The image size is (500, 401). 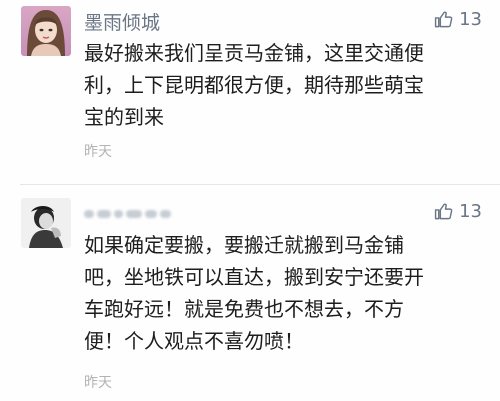 I want to click on comment-content: 最好搬来我们呈贡马金铺，这里交通便 利，上下昆明都很方便，期待那些萌宝 宝的到来, so click(x=254, y=85).